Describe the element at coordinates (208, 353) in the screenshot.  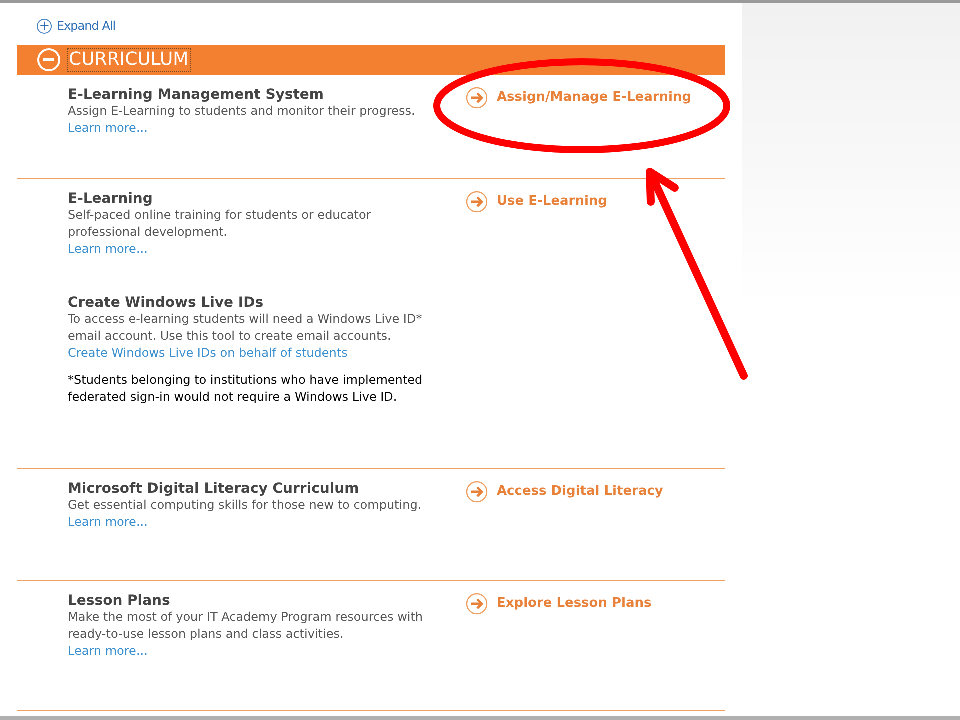
I see `learn-more-link: Create Windows Live IDs on behalf of students` at that location.